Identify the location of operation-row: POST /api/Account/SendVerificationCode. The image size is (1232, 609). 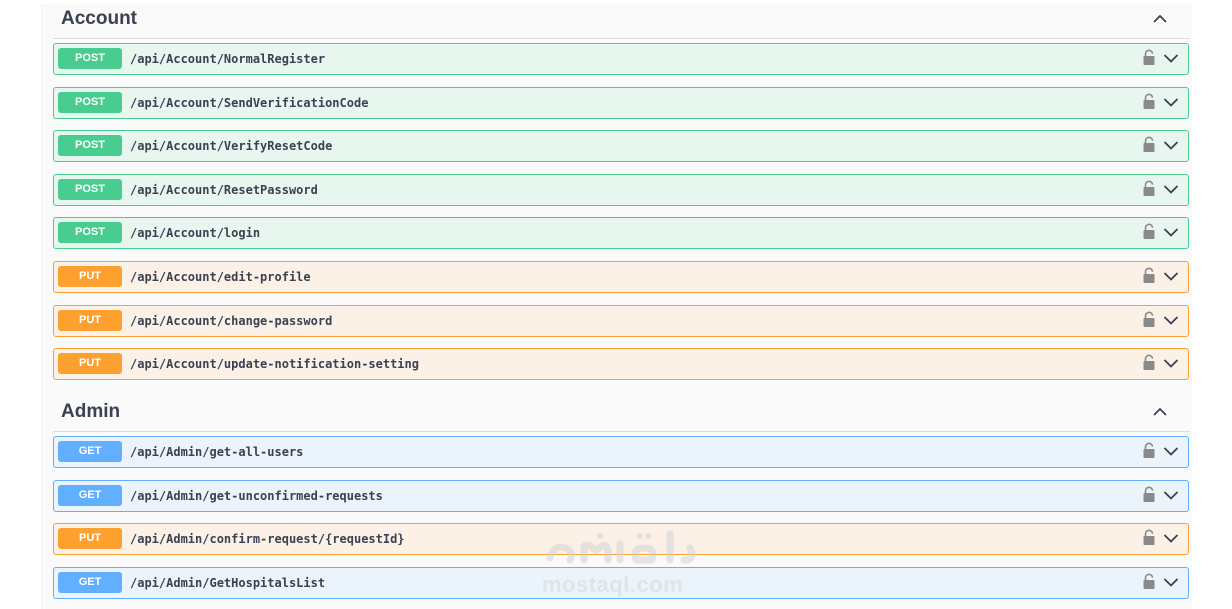
(621, 103).